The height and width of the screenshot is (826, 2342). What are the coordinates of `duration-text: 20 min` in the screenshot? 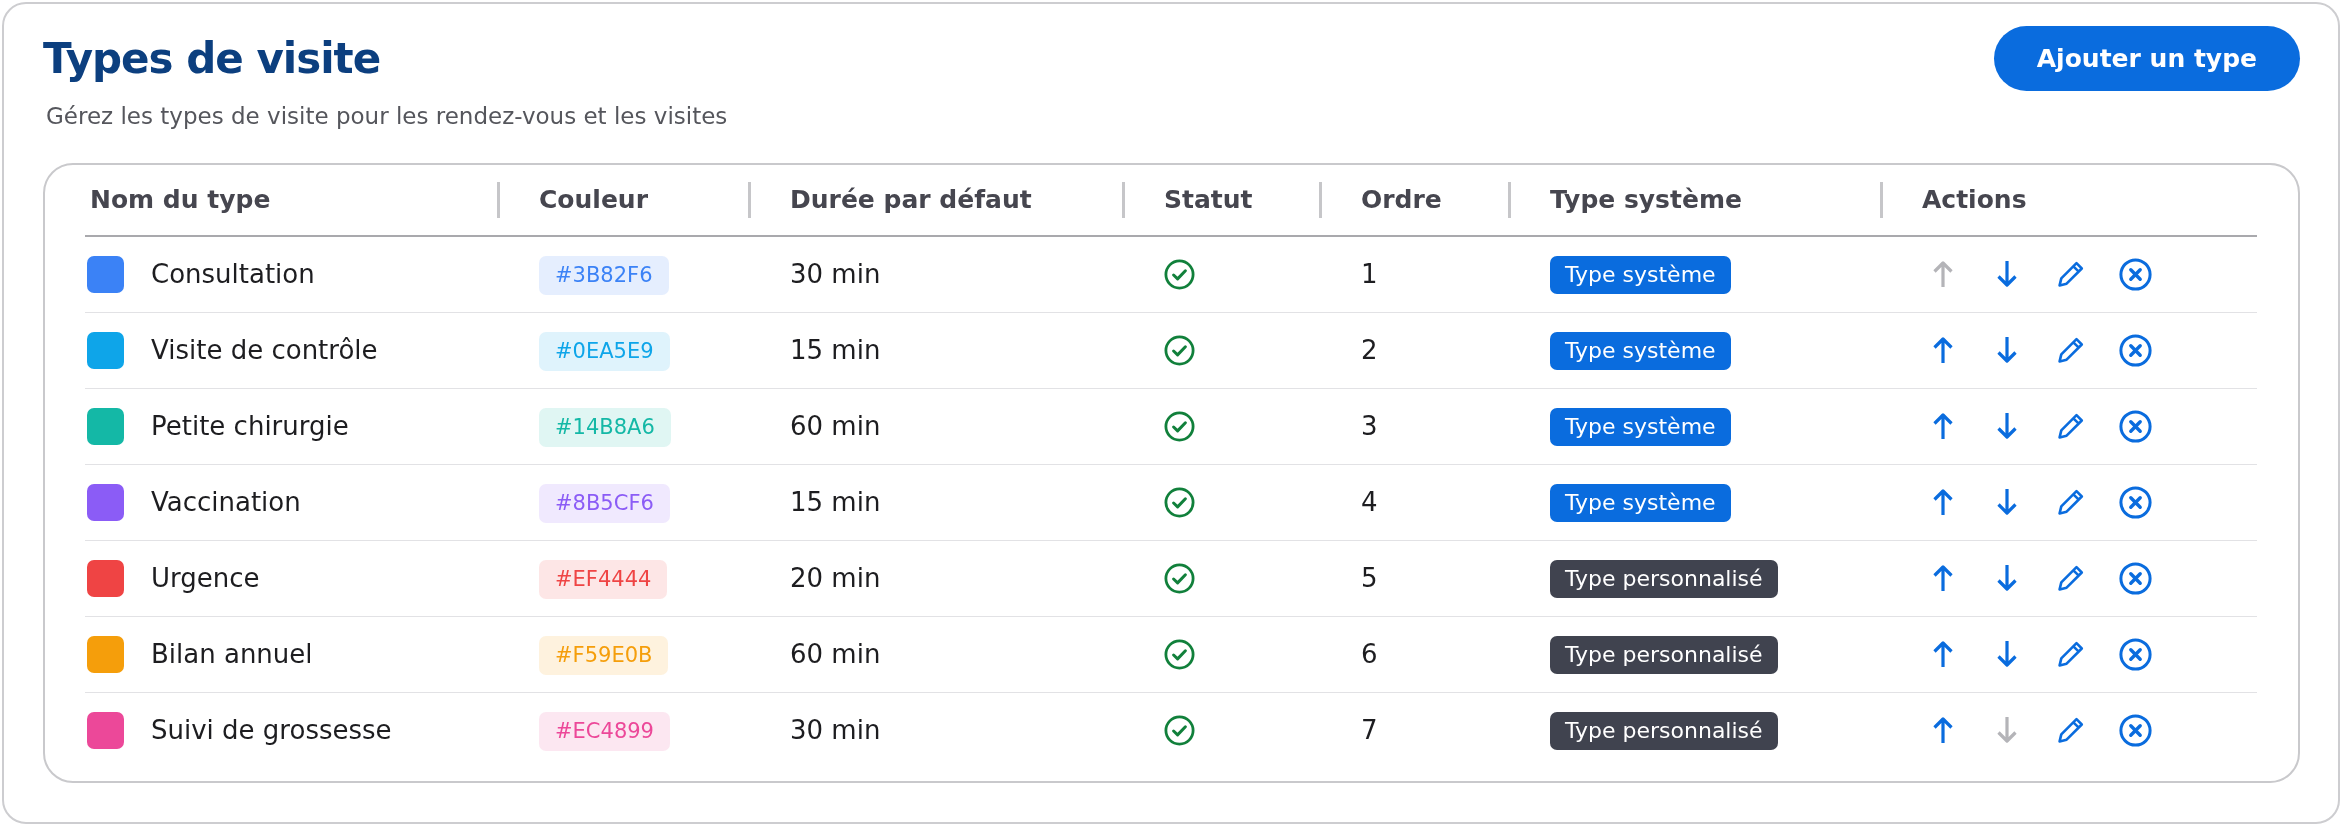 It's located at (835, 577).